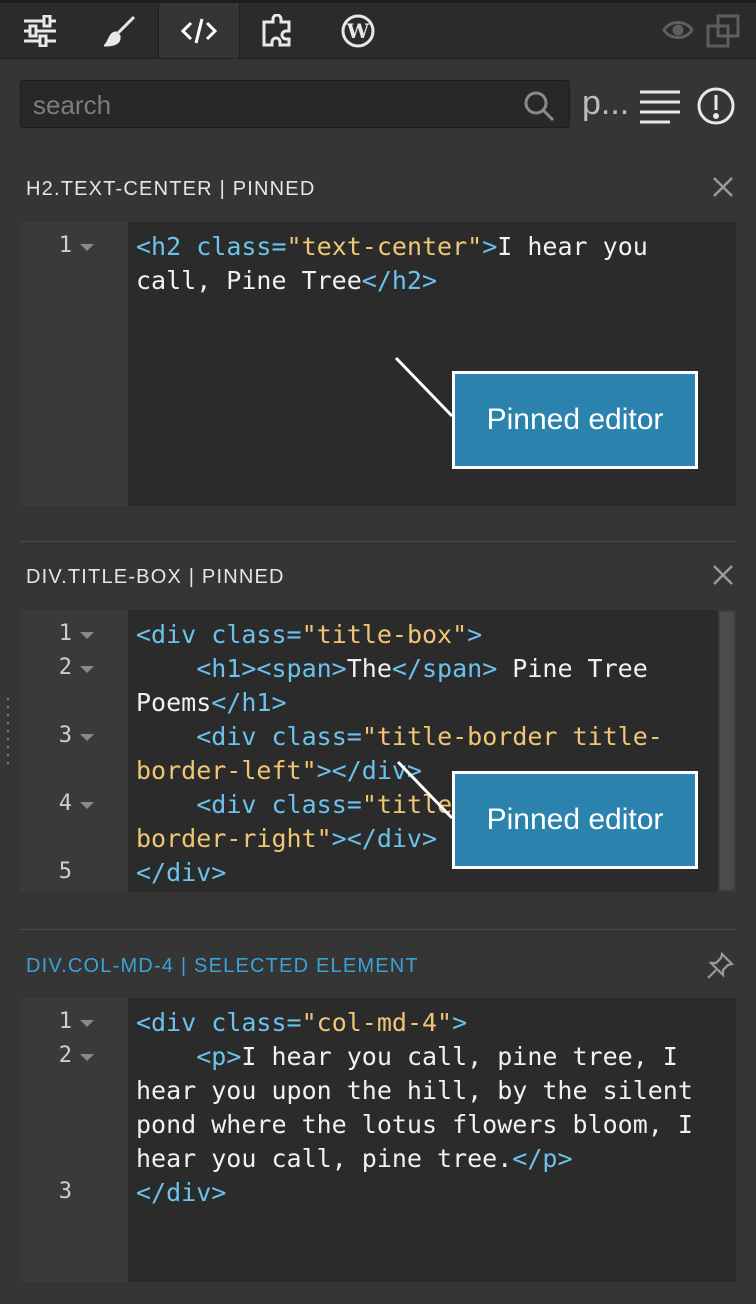  Describe the element at coordinates (65, 1055) in the screenshot. I see `line-number: 2` at that location.